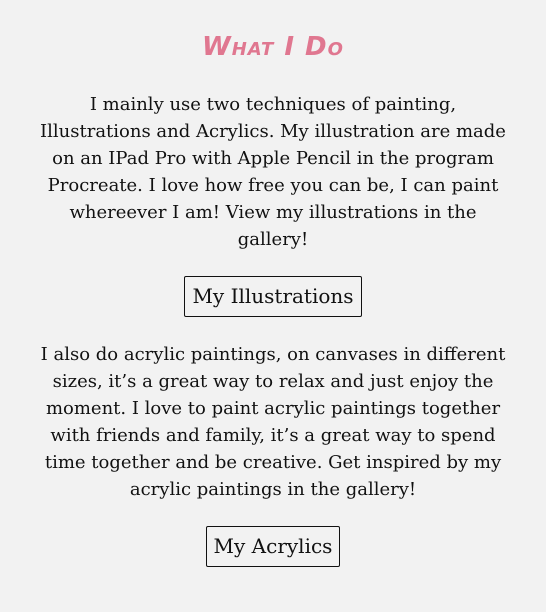  Describe the element at coordinates (273, 47) in the screenshot. I see `section-title: What I Do` at that location.